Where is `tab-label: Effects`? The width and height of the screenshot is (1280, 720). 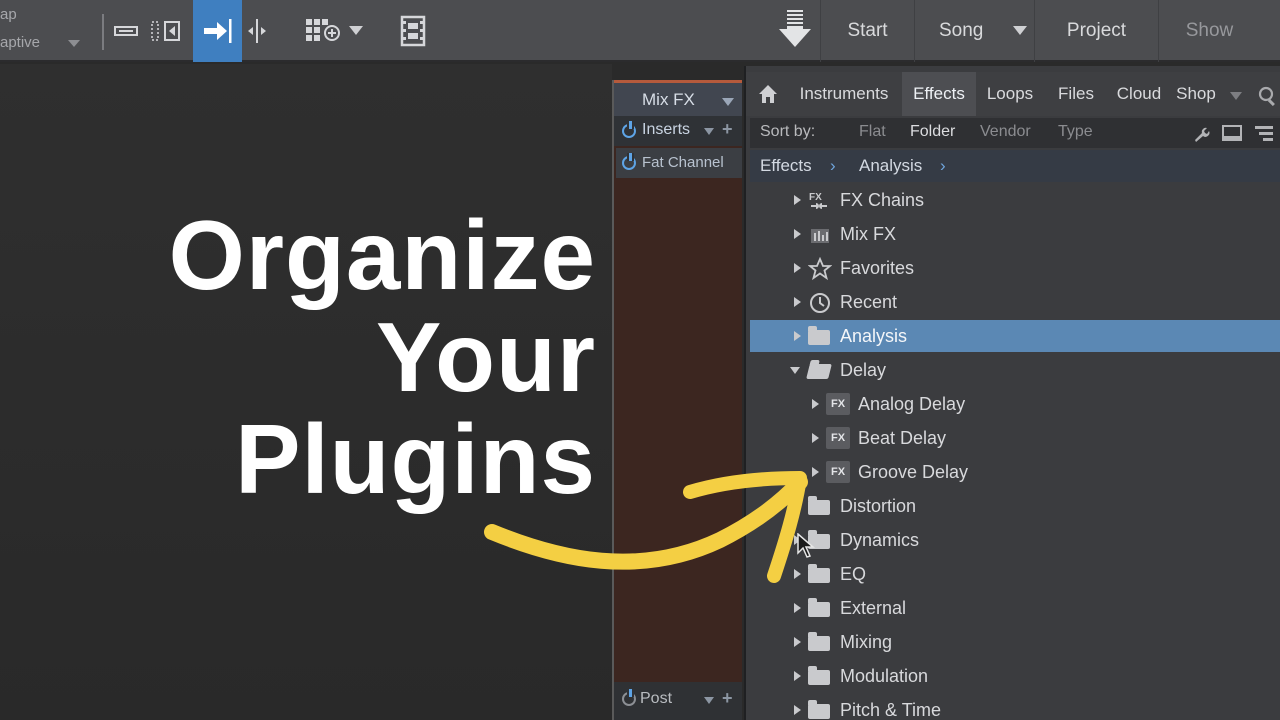
tab-label: Effects is located at coordinates (939, 93).